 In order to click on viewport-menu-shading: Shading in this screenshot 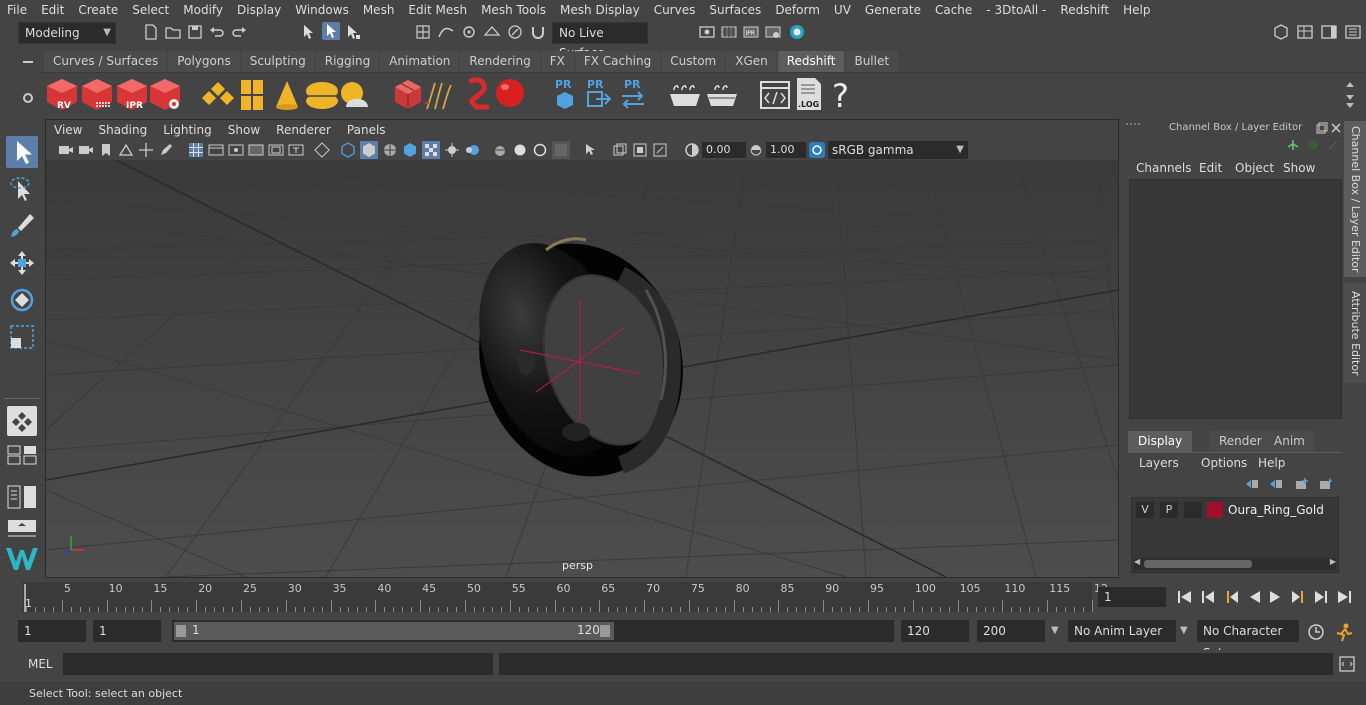, I will do `click(122, 130)`.